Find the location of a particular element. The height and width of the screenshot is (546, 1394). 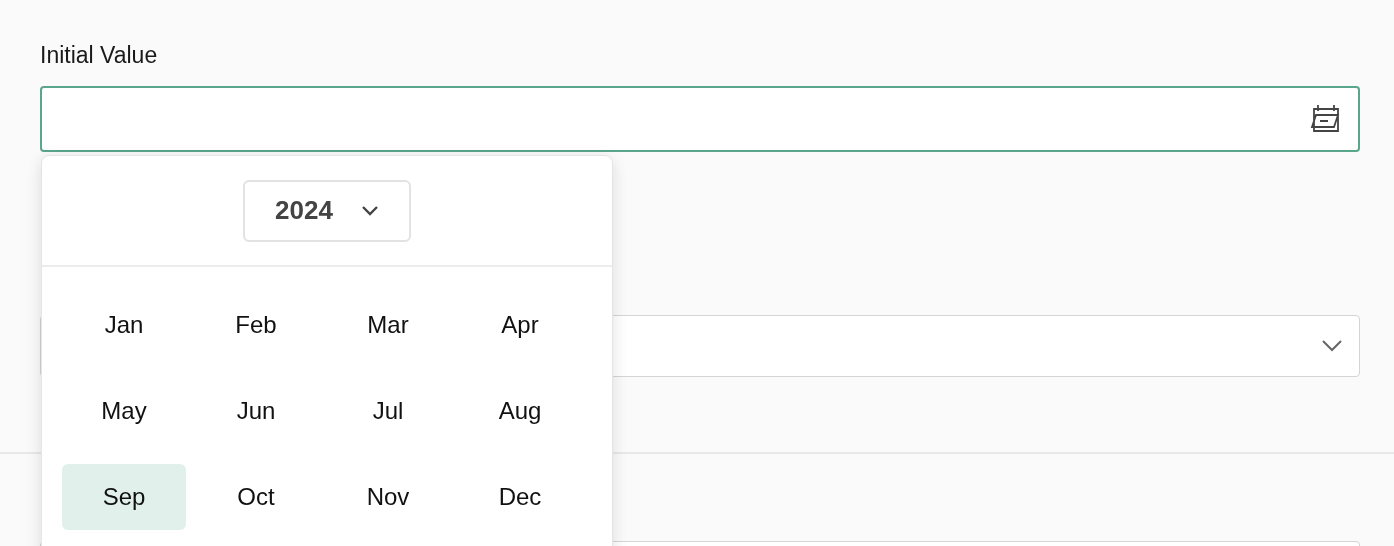

field-label: Initial Value is located at coordinates (99, 55).